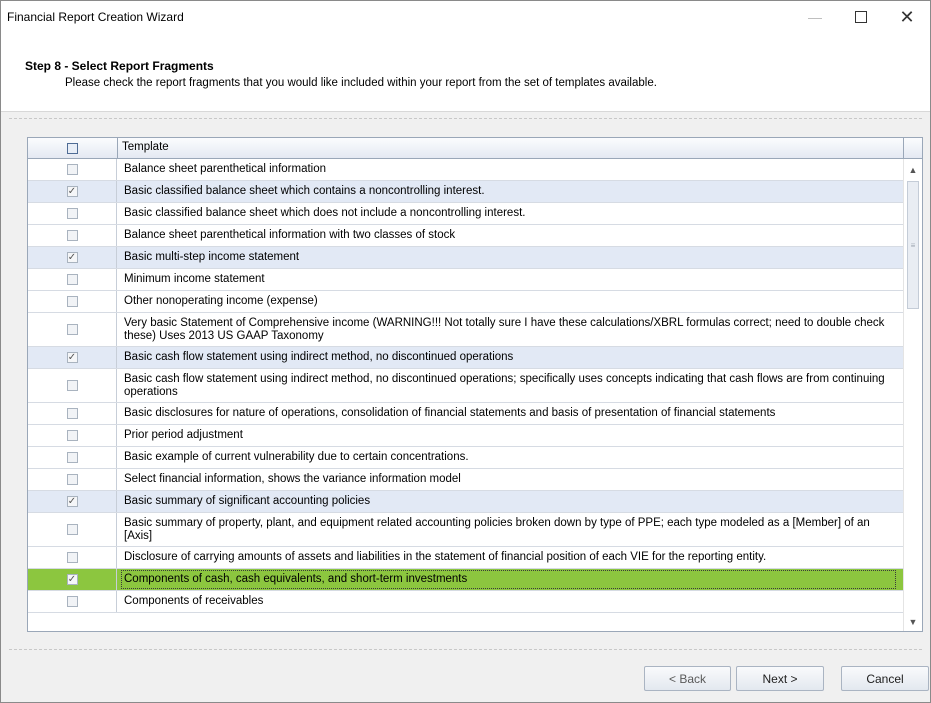 The height and width of the screenshot is (703, 931). Describe the element at coordinates (912, 395) in the screenshot. I see `vertical-scrollbar: ▲ ≡ ▼` at that location.